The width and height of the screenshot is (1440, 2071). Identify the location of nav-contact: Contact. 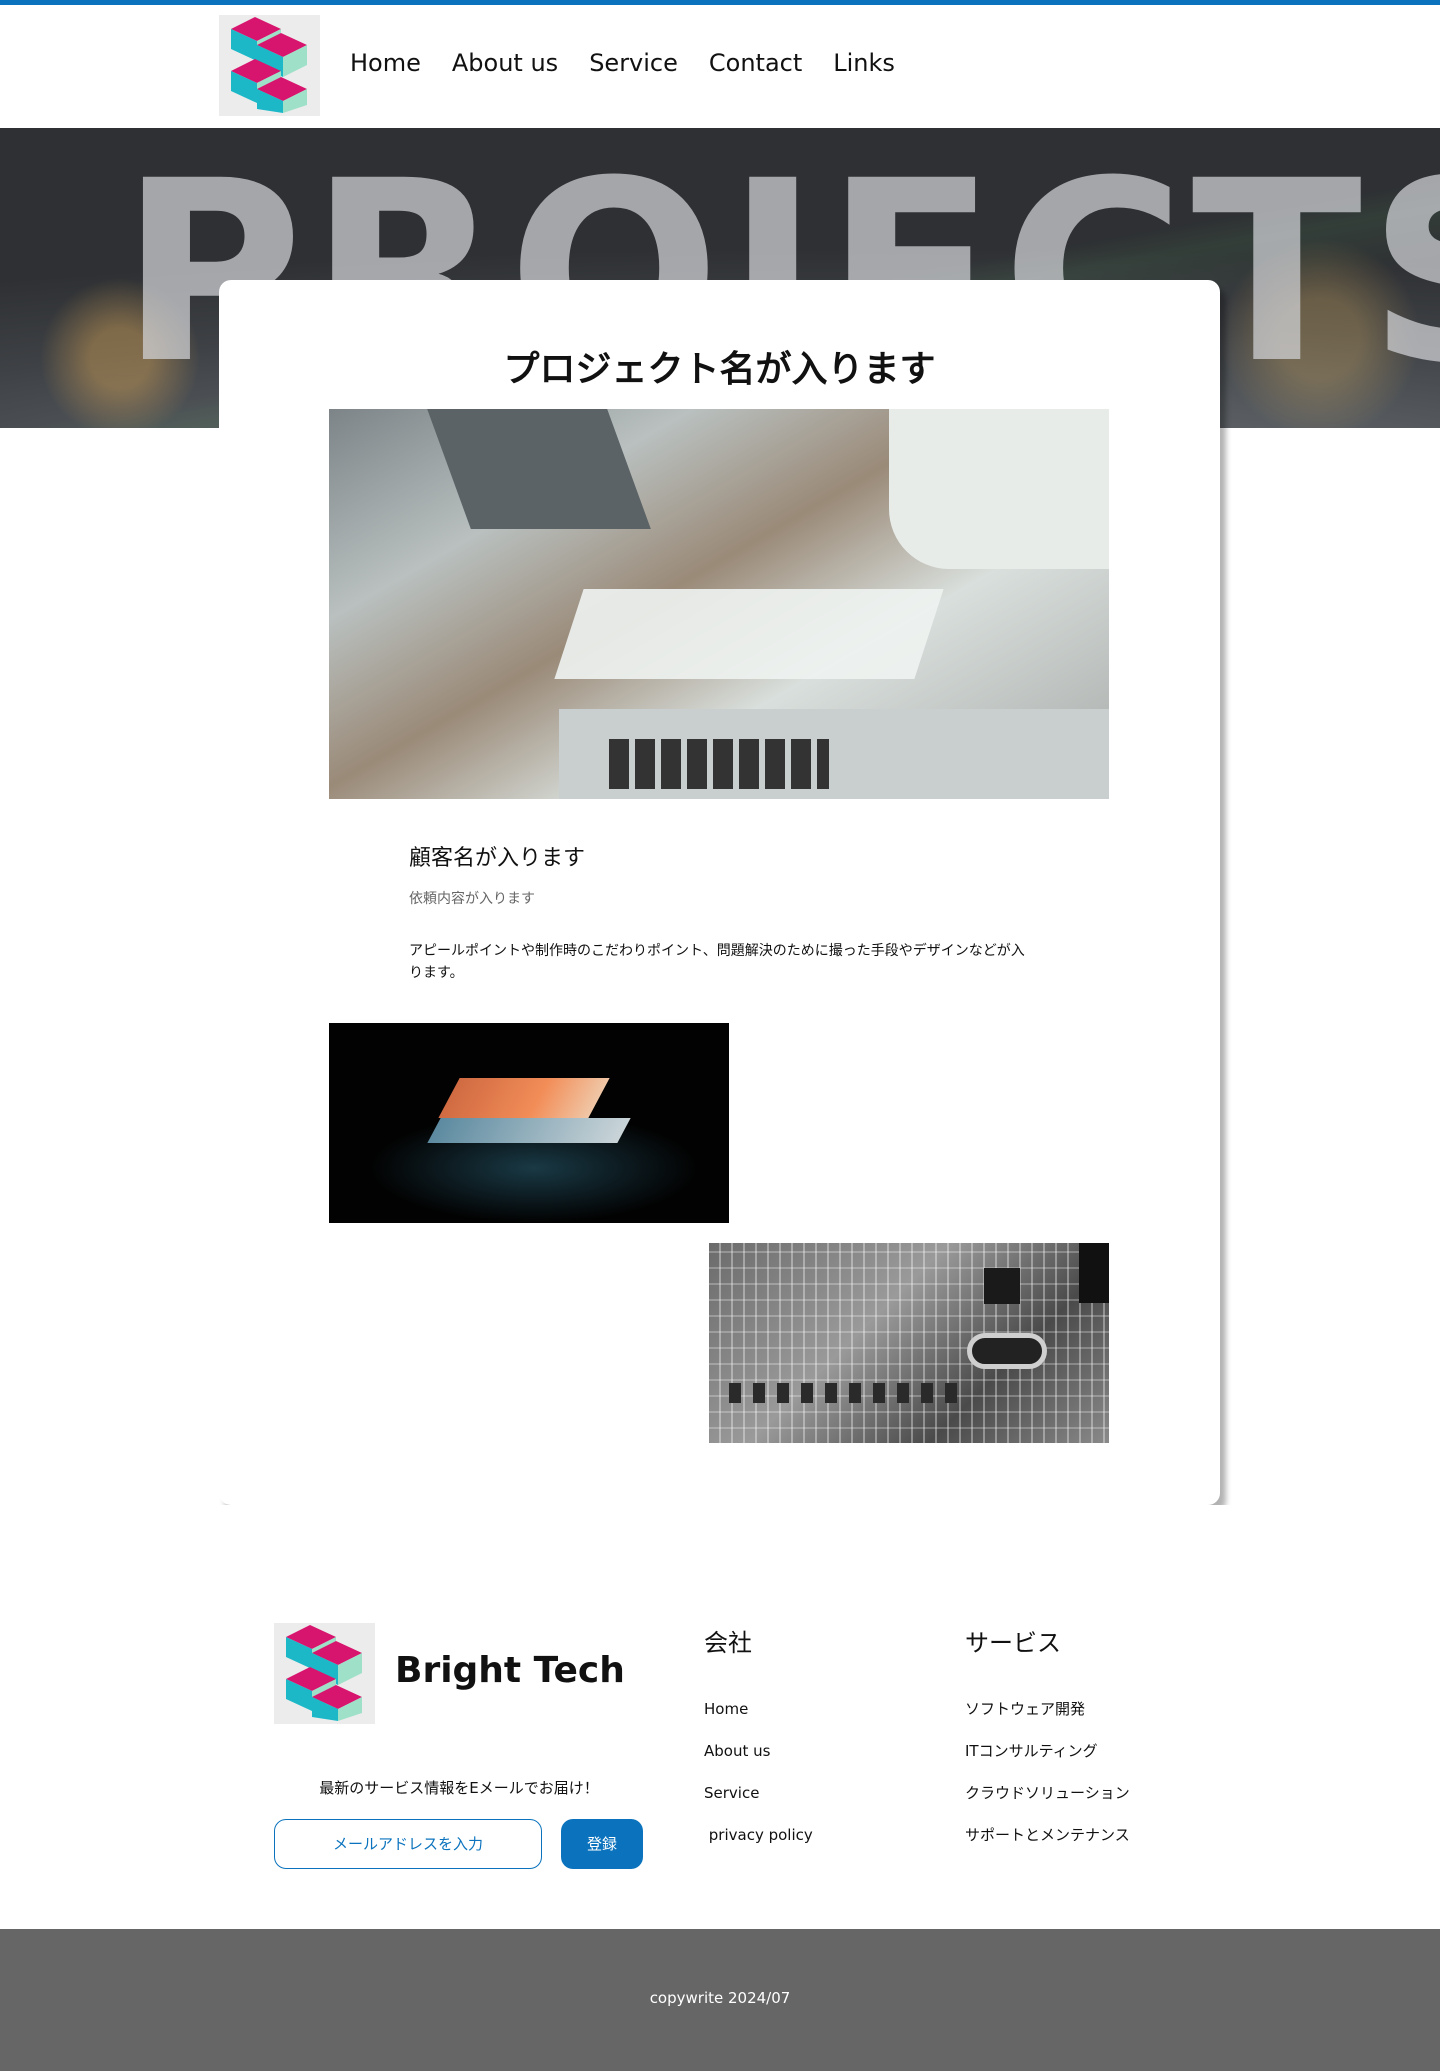
(755, 63).